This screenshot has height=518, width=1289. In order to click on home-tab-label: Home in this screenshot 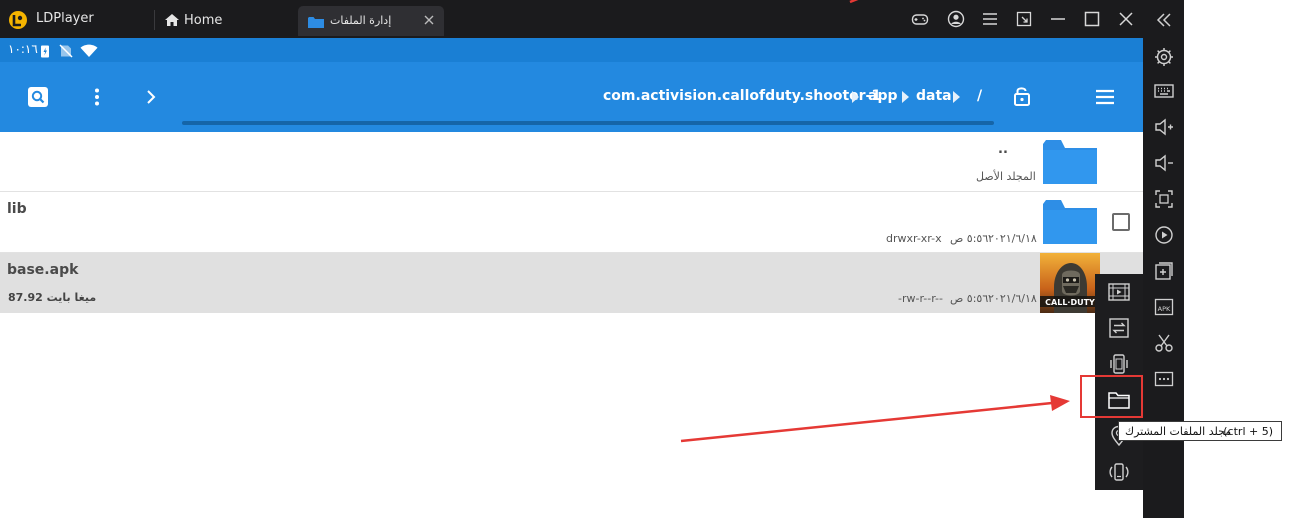, I will do `click(203, 20)`.